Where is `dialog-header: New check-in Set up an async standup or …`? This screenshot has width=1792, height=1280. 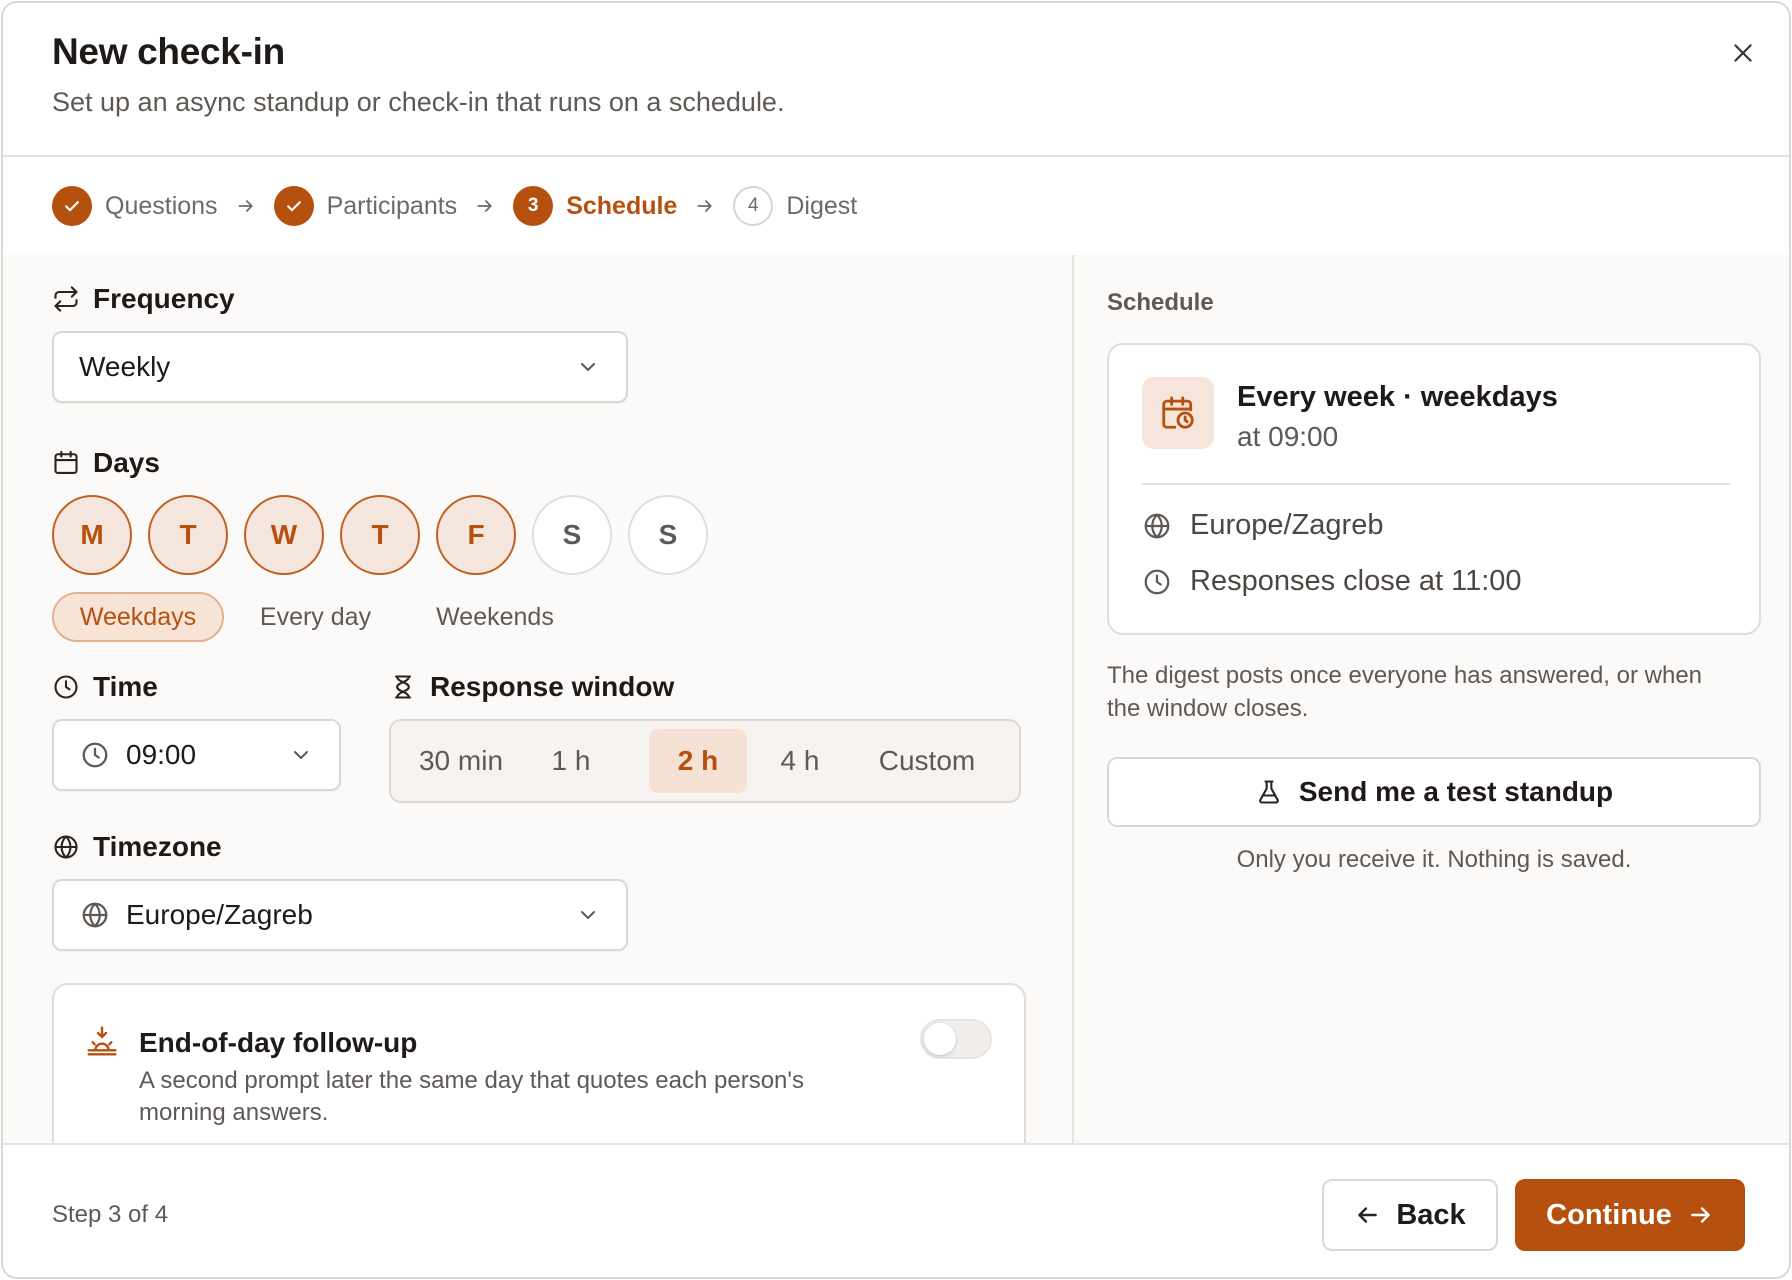
dialog-header: New check-in Set up an async standup or … is located at coordinates (896, 80).